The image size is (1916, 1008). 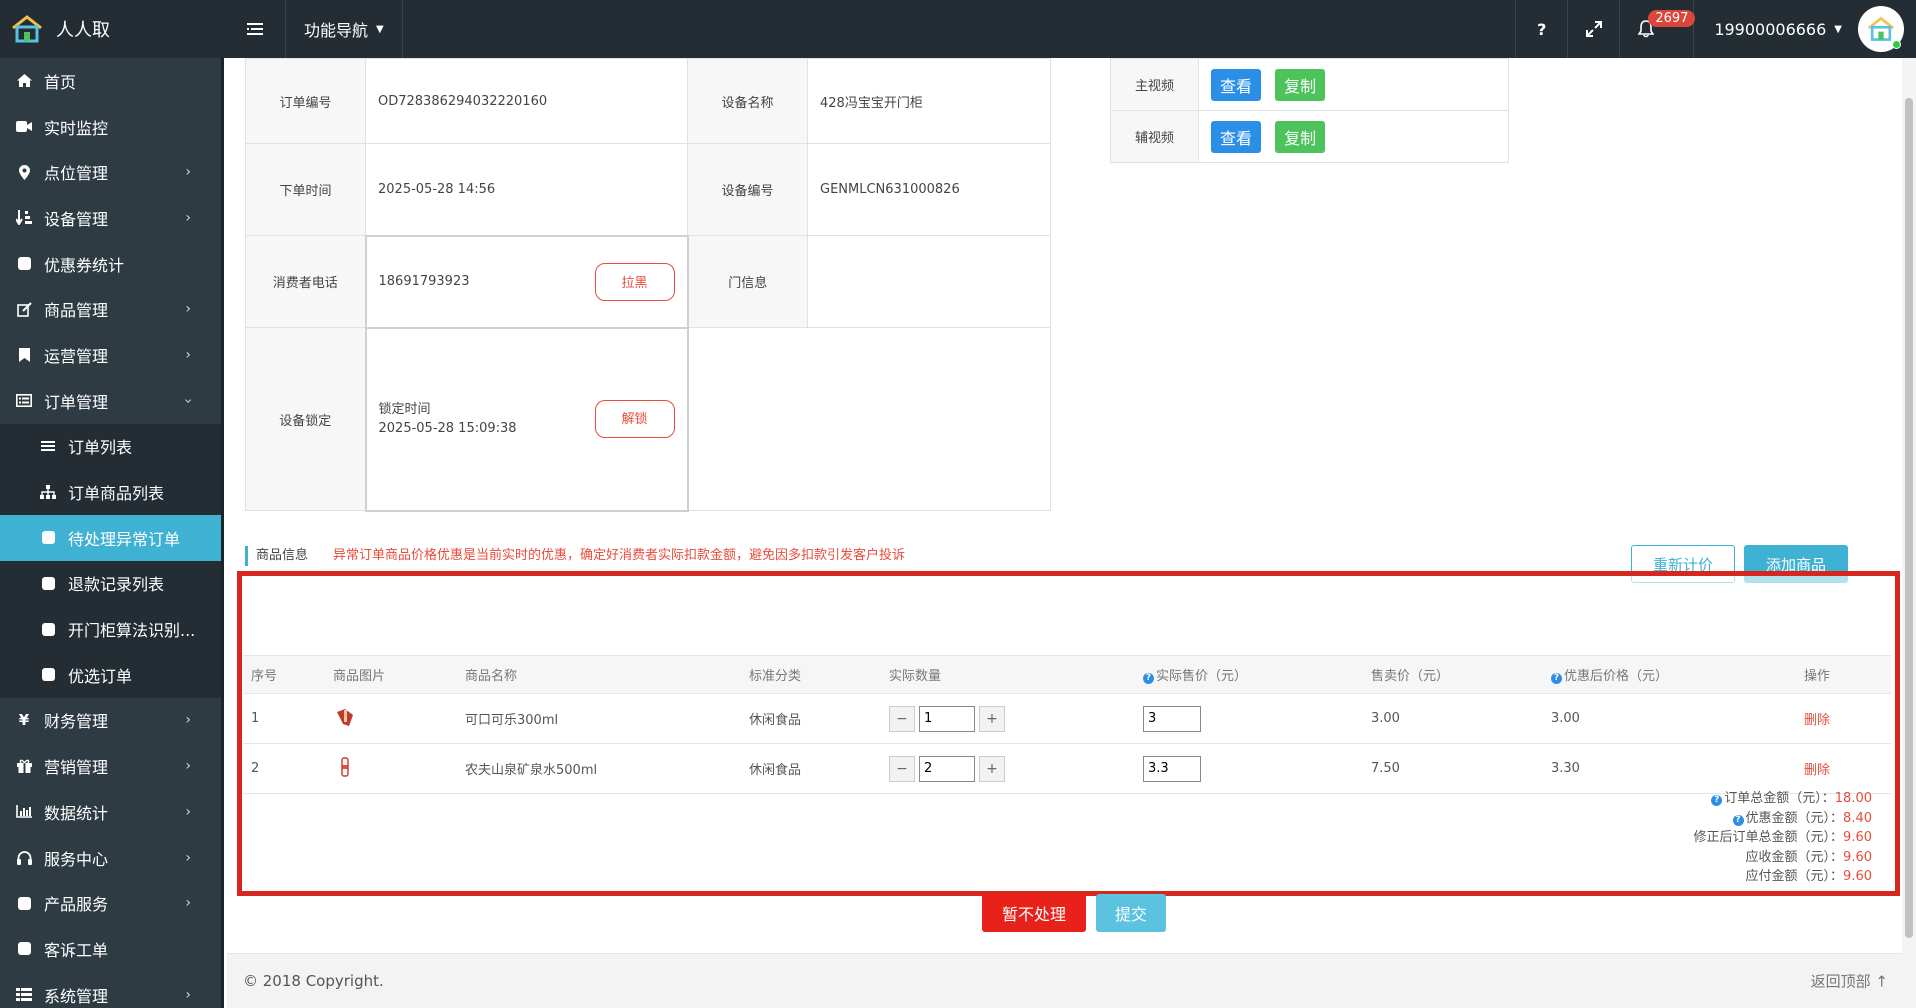 What do you see at coordinates (747, 189) in the screenshot?
I see `device-no-label: 设备编号` at bounding box center [747, 189].